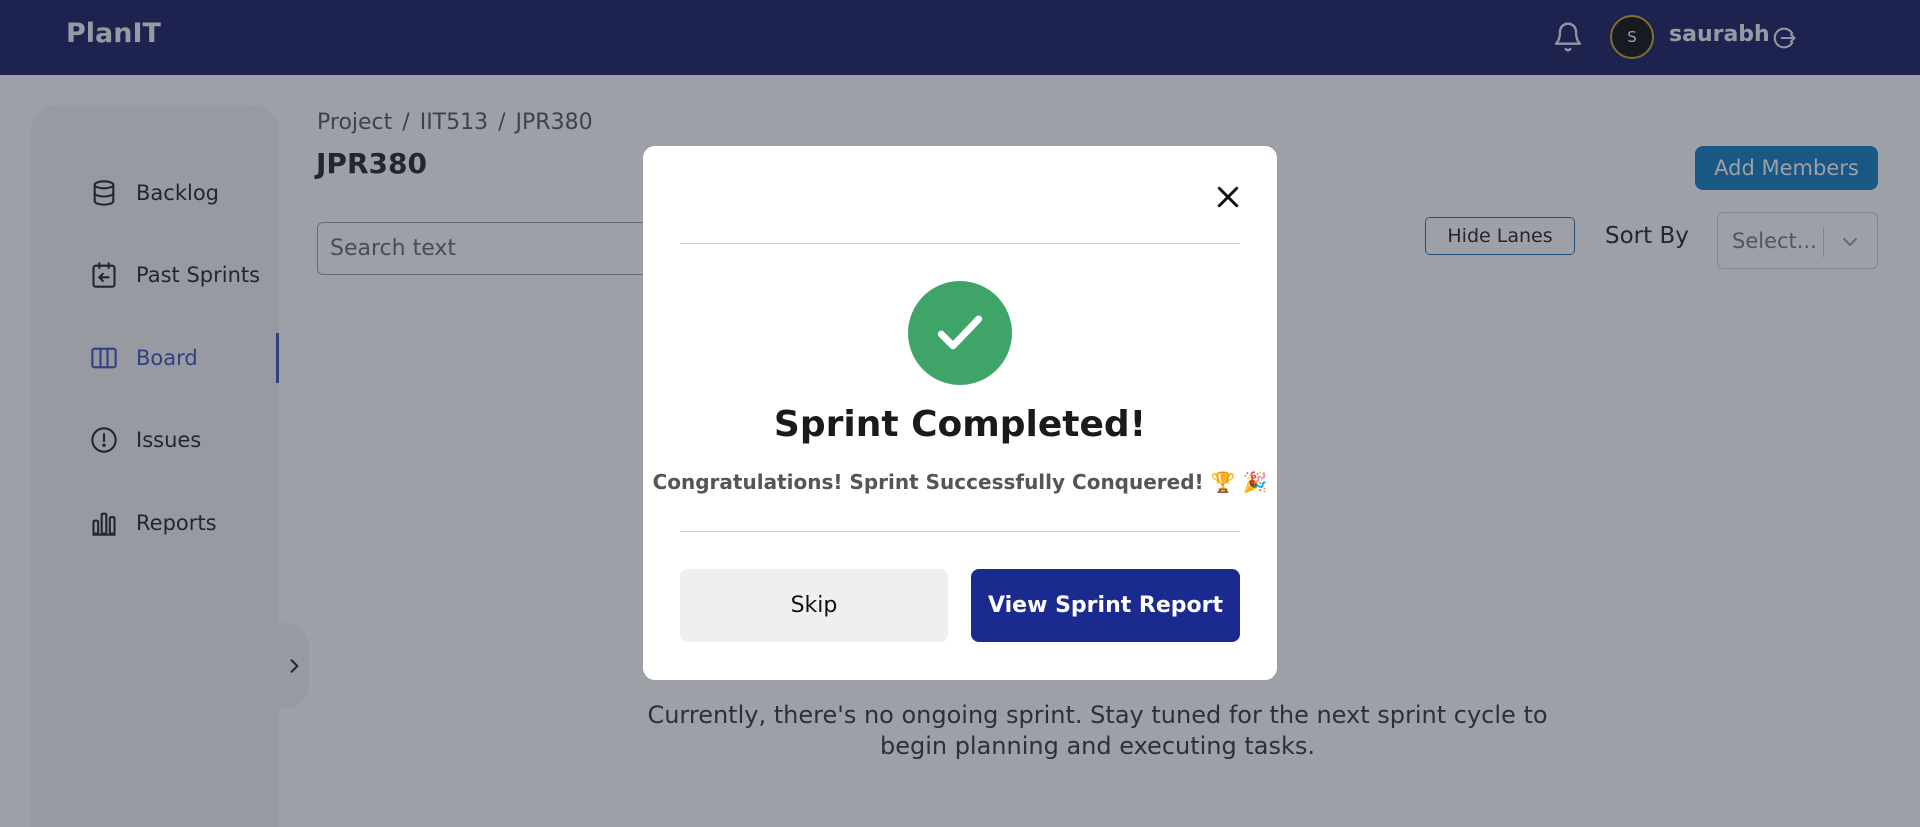 The image size is (1920, 827). I want to click on view-sprint-report-button: View Sprint Report, so click(1105, 605).